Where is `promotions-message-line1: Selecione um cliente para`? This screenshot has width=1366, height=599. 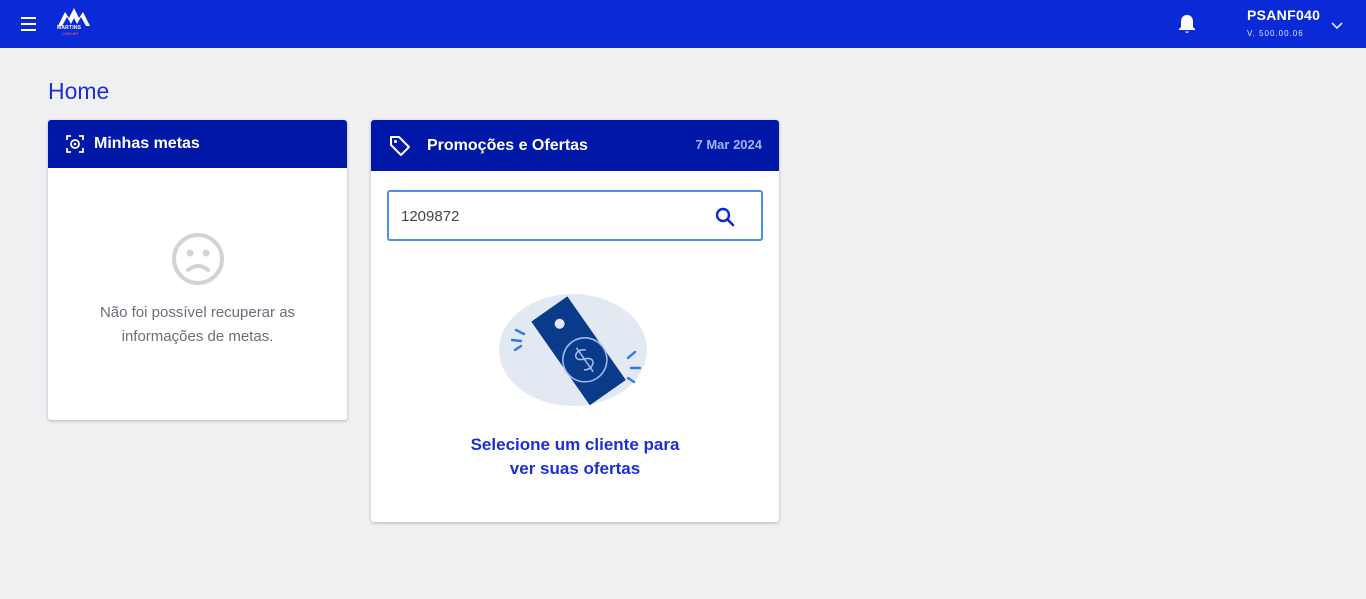 promotions-message-line1: Selecione um cliente para is located at coordinates (575, 444).